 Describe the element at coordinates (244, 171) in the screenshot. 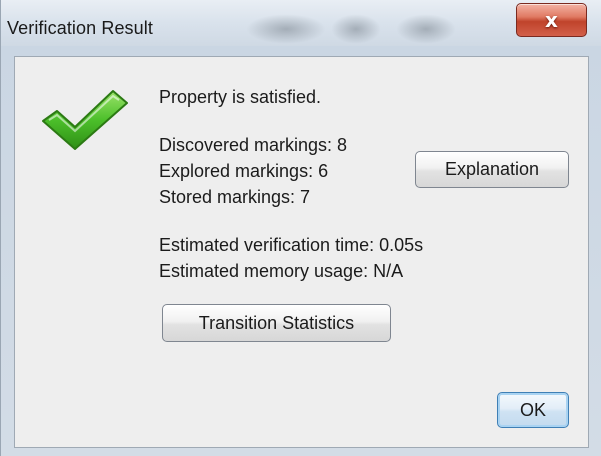

I see `explored-markings-text: Explored markings: 6` at that location.